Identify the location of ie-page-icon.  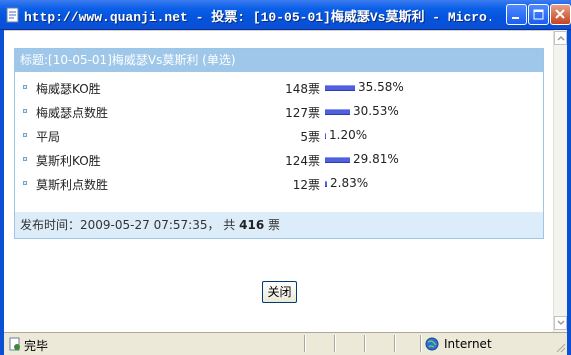
(12, 15).